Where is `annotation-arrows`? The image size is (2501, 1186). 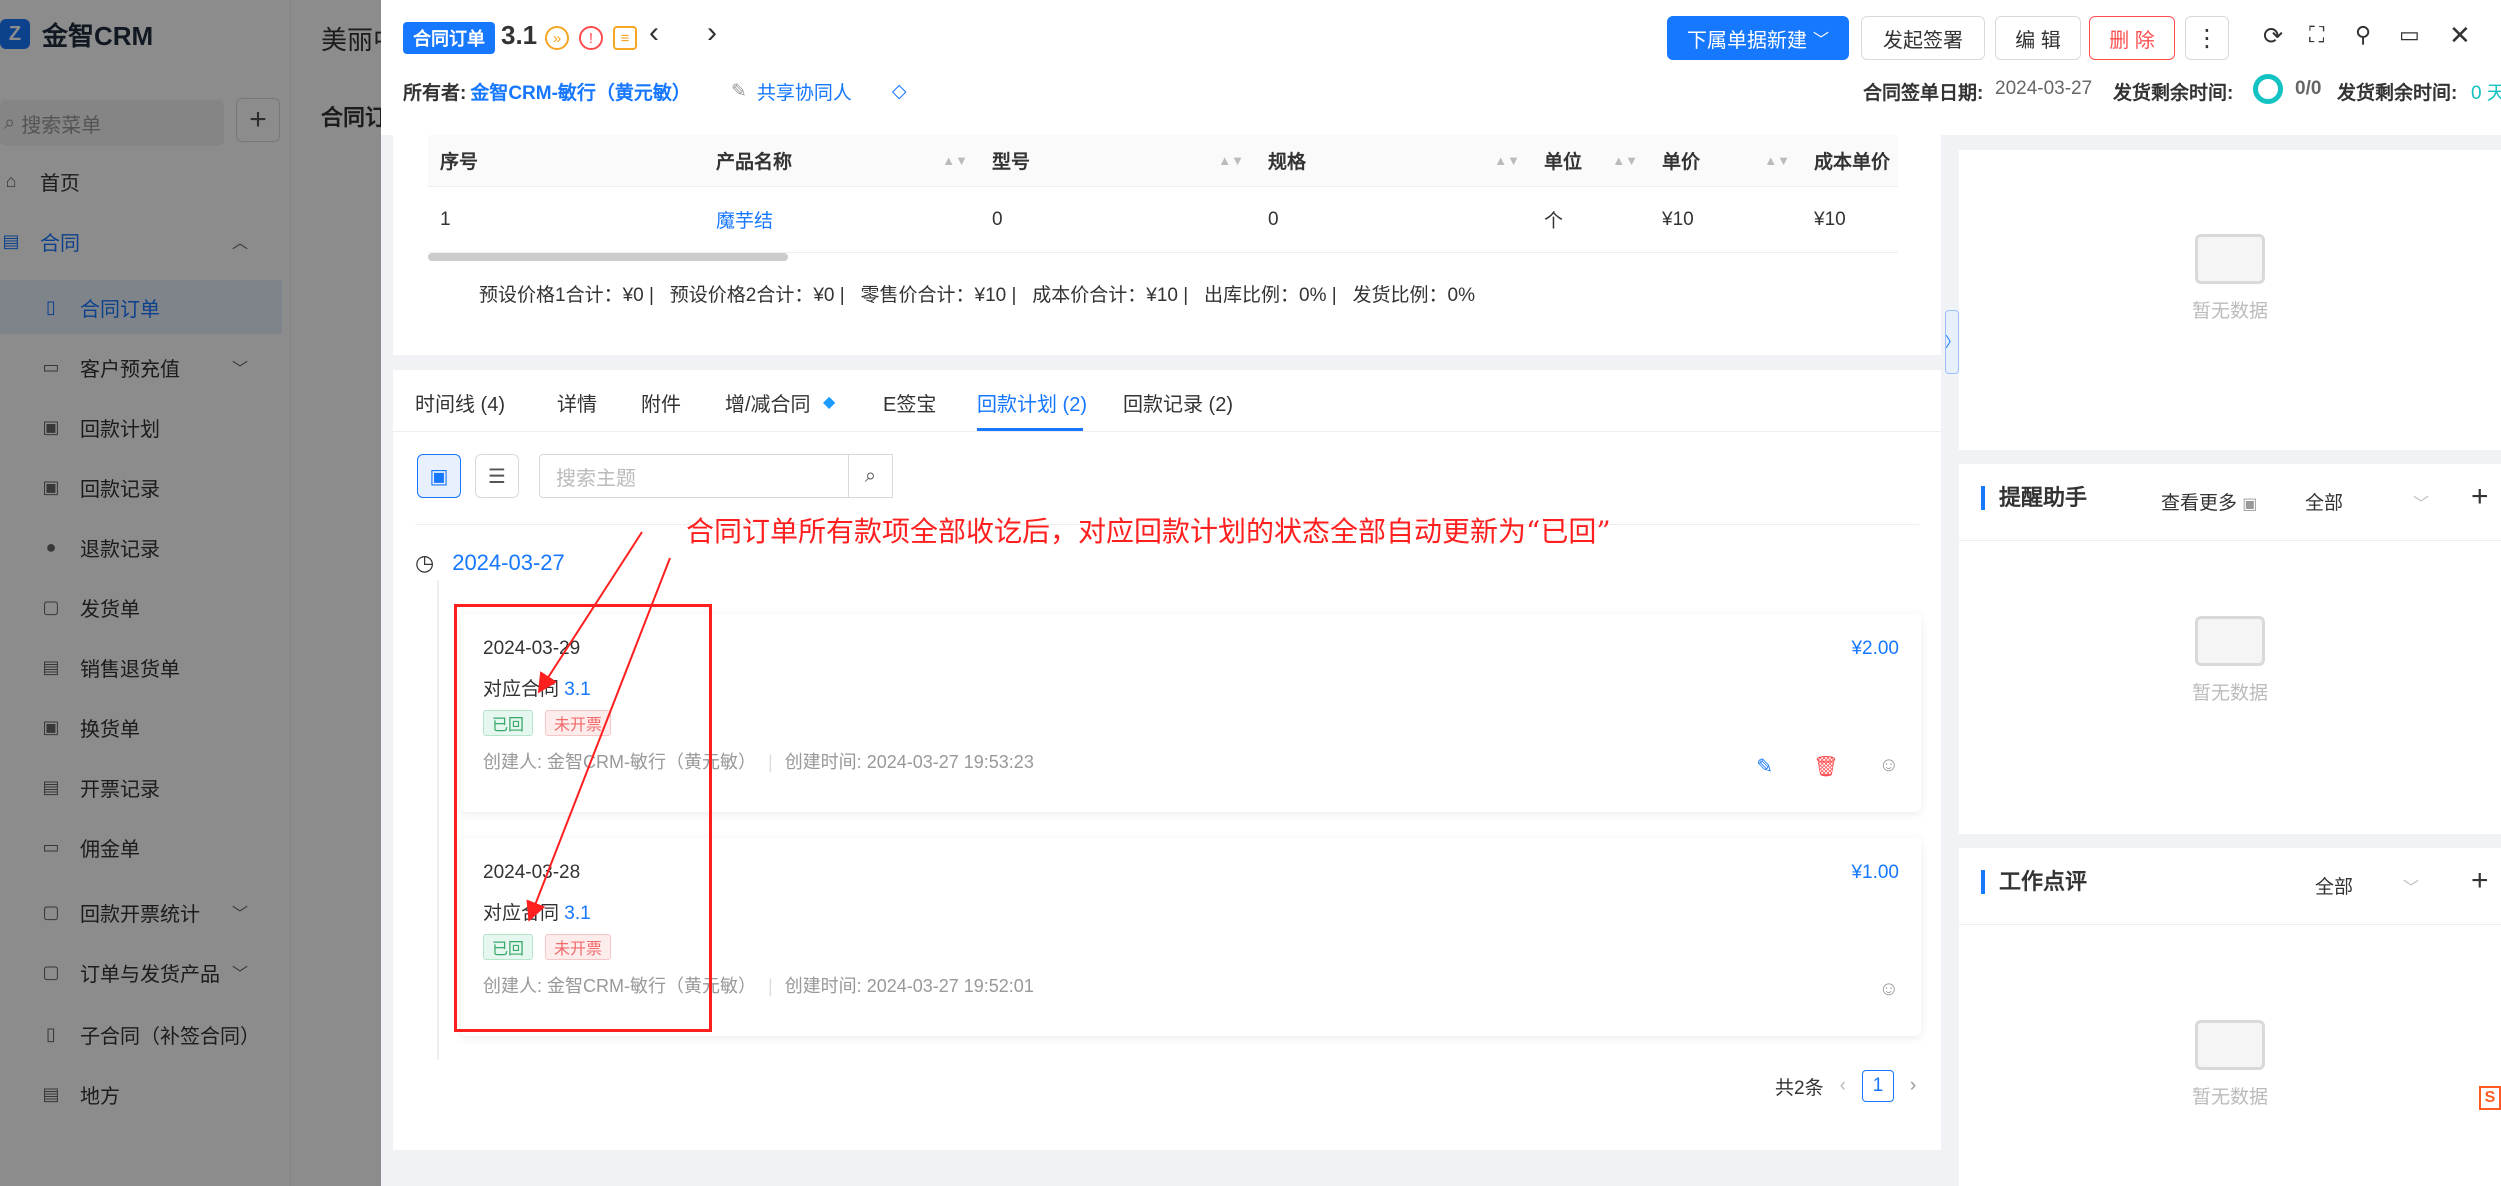 annotation-arrows is located at coordinates (598, 726).